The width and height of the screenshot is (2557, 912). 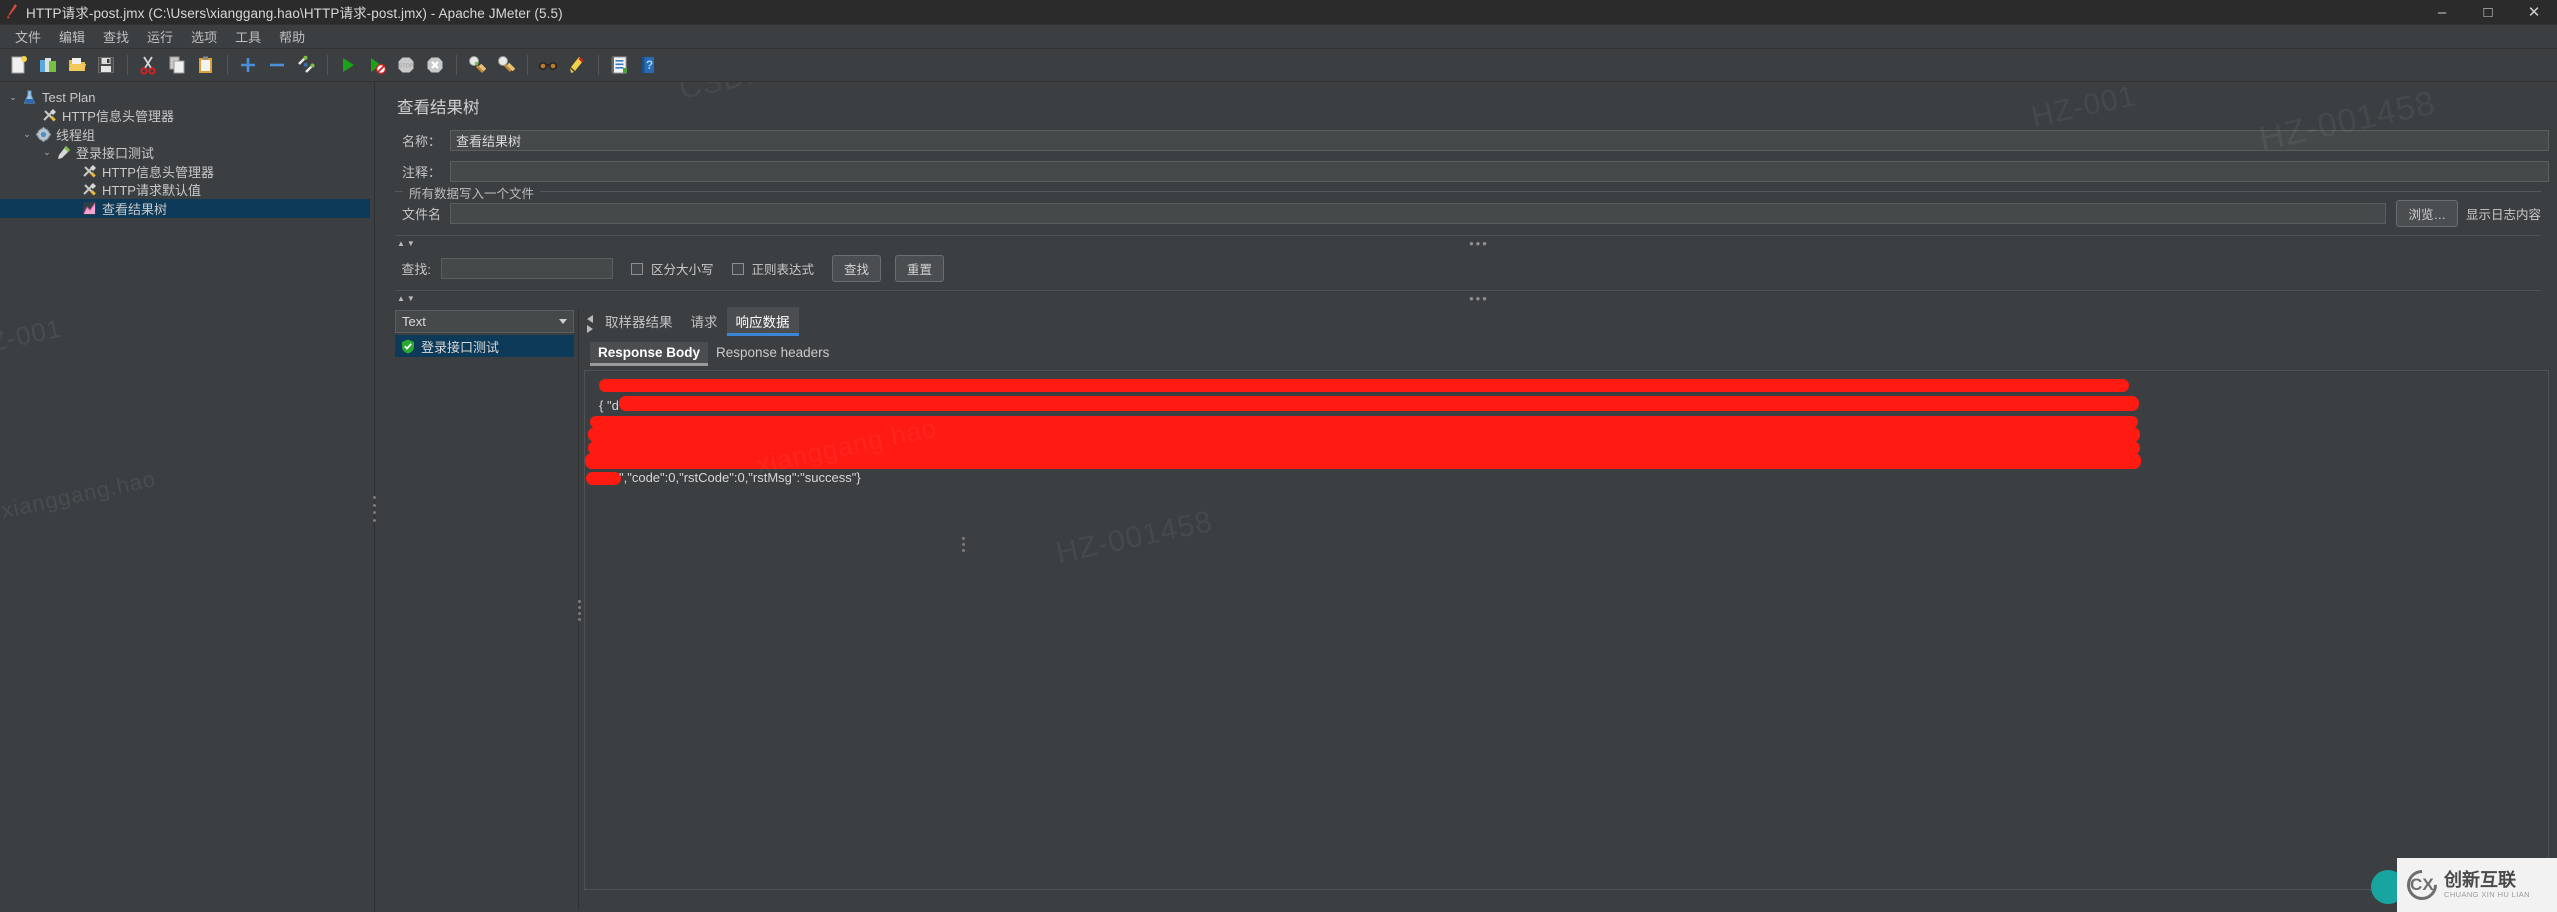 What do you see at coordinates (18, 65) in the screenshot?
I see `new-icon` at bounding box center [18, 65].